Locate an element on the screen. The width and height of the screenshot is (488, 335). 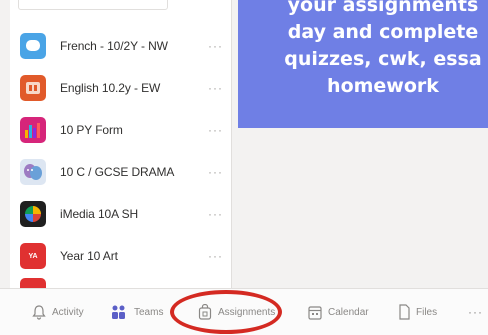
callout-line-1: your assignments is located at coordinates (383, 8).